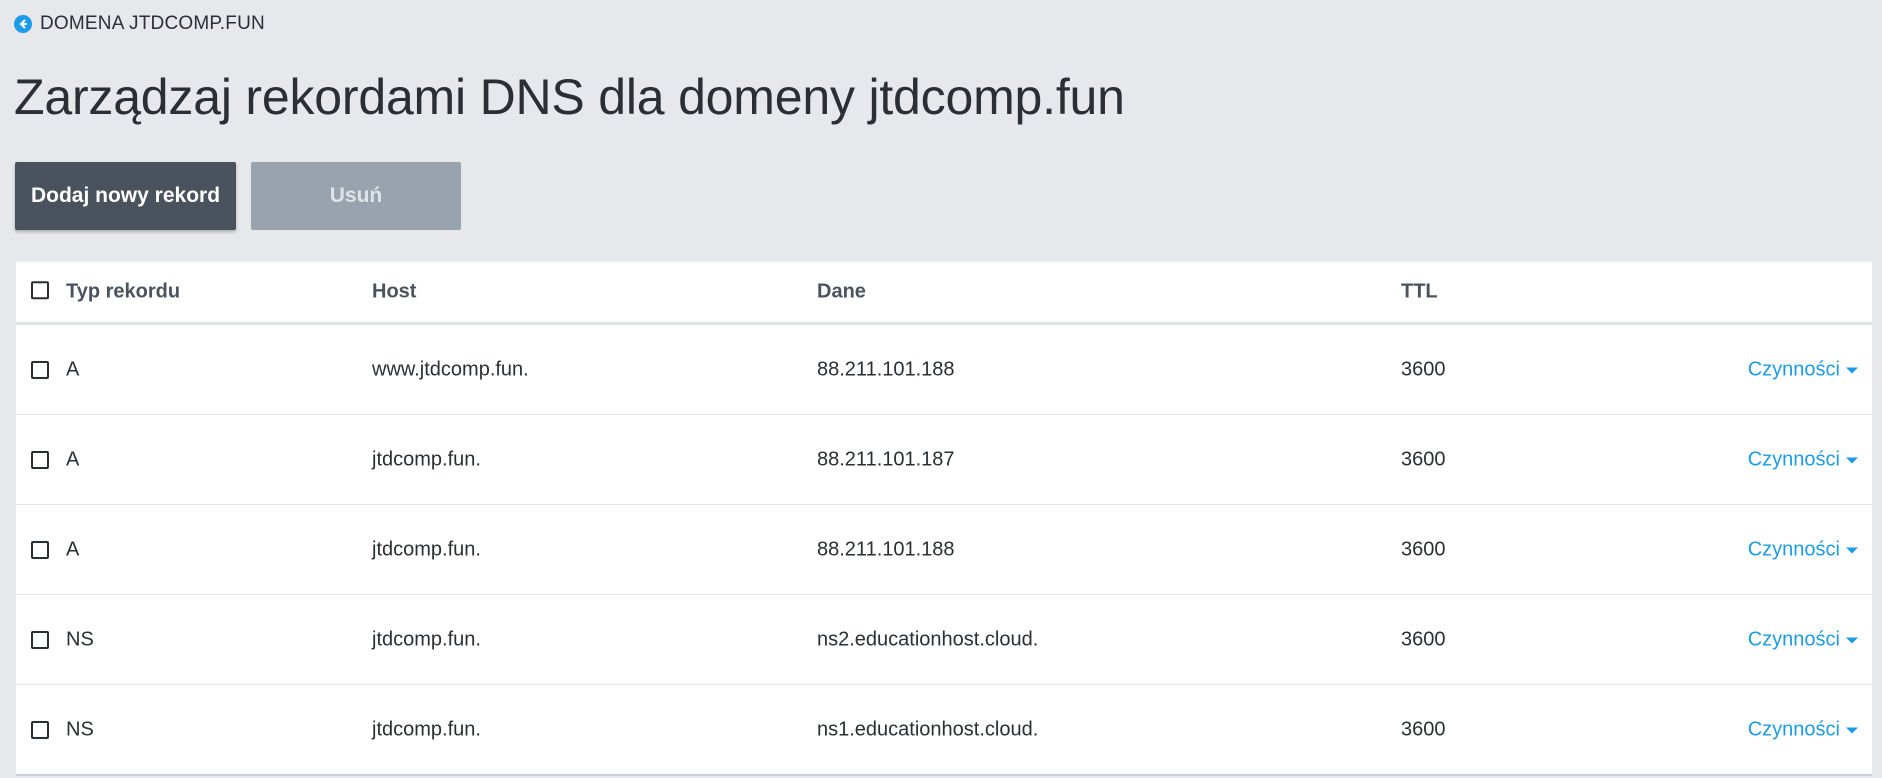 This screenshot has height=778, width=1882. Describe the element at coordinates (450, 369) in the screenshot. I see `record-host: www.jtdcomp.fun.` at that location.